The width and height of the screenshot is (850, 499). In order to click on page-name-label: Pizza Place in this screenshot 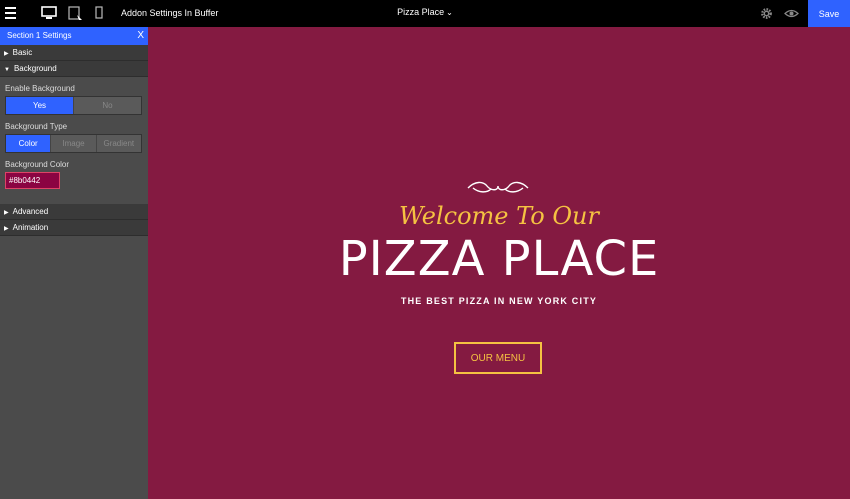, I will do `click(421, 12)`.